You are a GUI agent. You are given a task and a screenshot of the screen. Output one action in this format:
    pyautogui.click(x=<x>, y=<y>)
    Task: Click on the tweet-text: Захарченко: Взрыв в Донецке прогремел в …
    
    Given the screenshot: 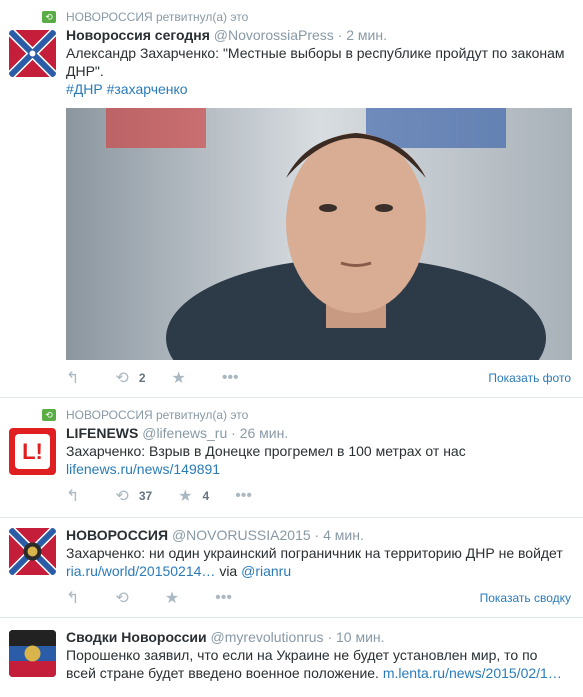 What is the action you would take?
    pyautogui.click(x=266, y=451)
    